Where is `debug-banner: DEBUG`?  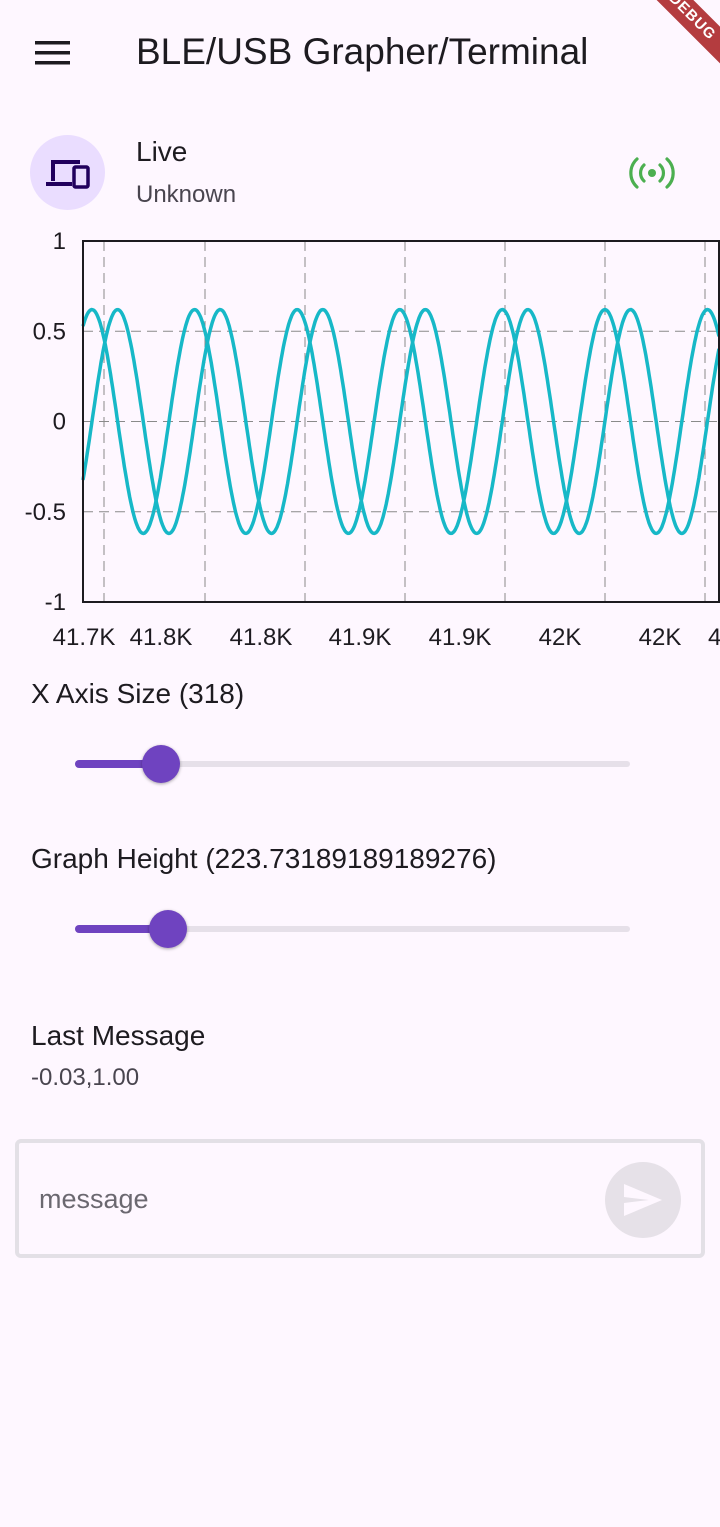
debug-banner: DEBUG is located at coordinates (675, 45).